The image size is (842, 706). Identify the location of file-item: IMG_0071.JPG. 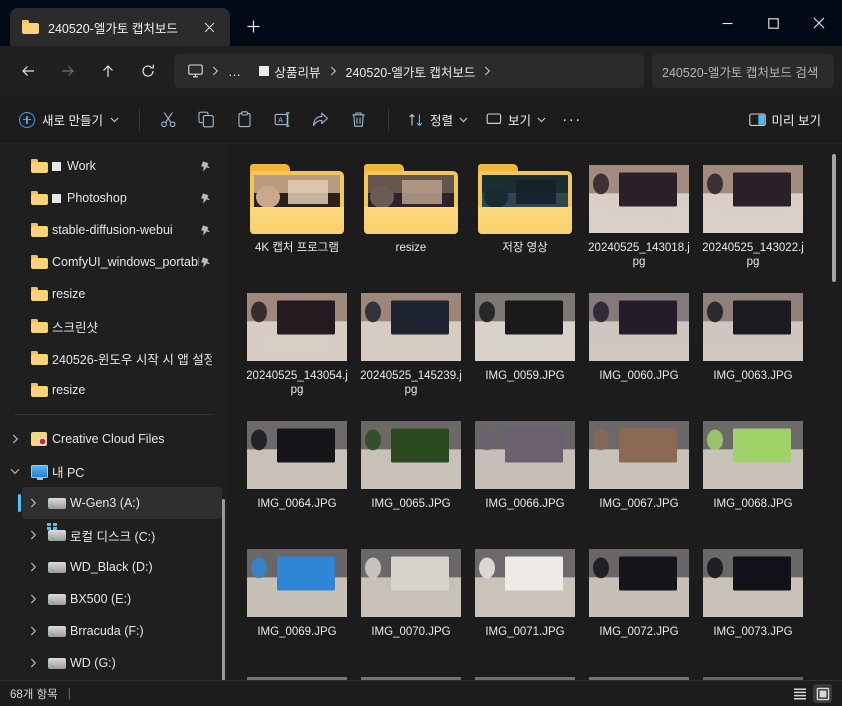
(525, 603).